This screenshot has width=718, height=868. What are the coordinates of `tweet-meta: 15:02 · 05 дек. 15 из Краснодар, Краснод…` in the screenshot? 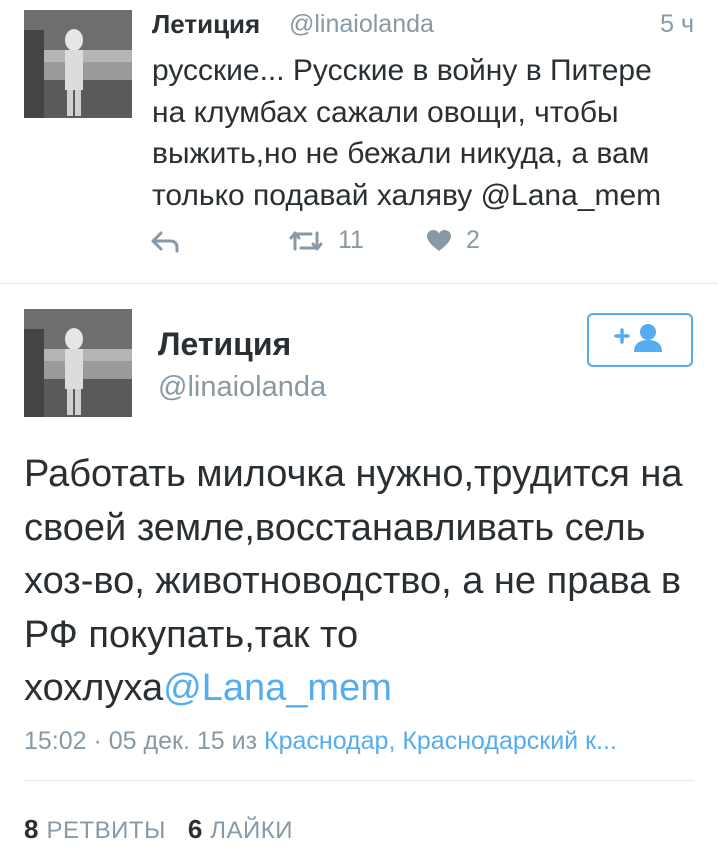 It's located at (364, 741).